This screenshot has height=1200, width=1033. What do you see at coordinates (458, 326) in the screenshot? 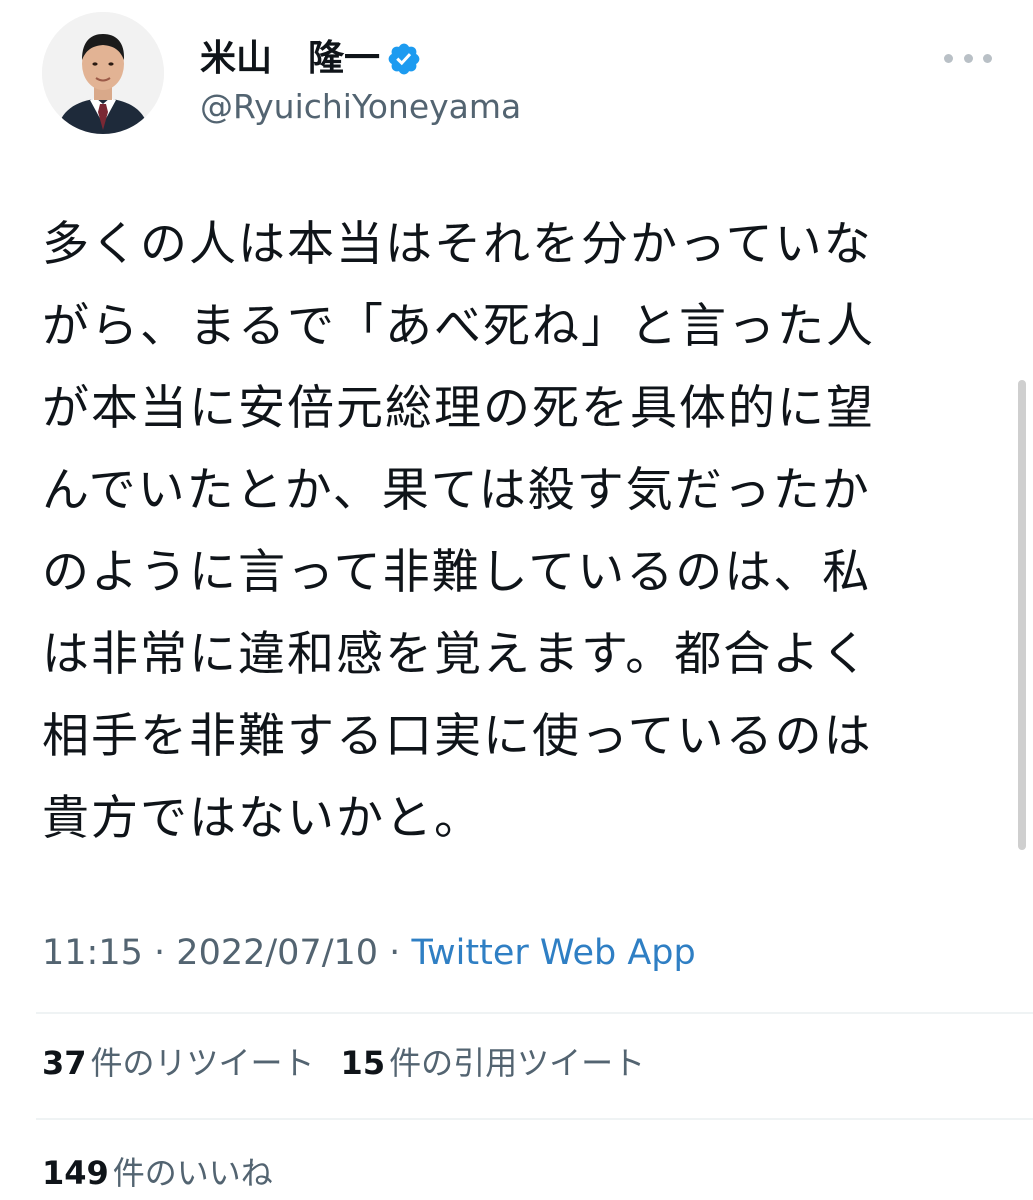
I see `tweet-text-line: がら、まるで「あべ死ね」と言った人` at bounding box center [458, 326].